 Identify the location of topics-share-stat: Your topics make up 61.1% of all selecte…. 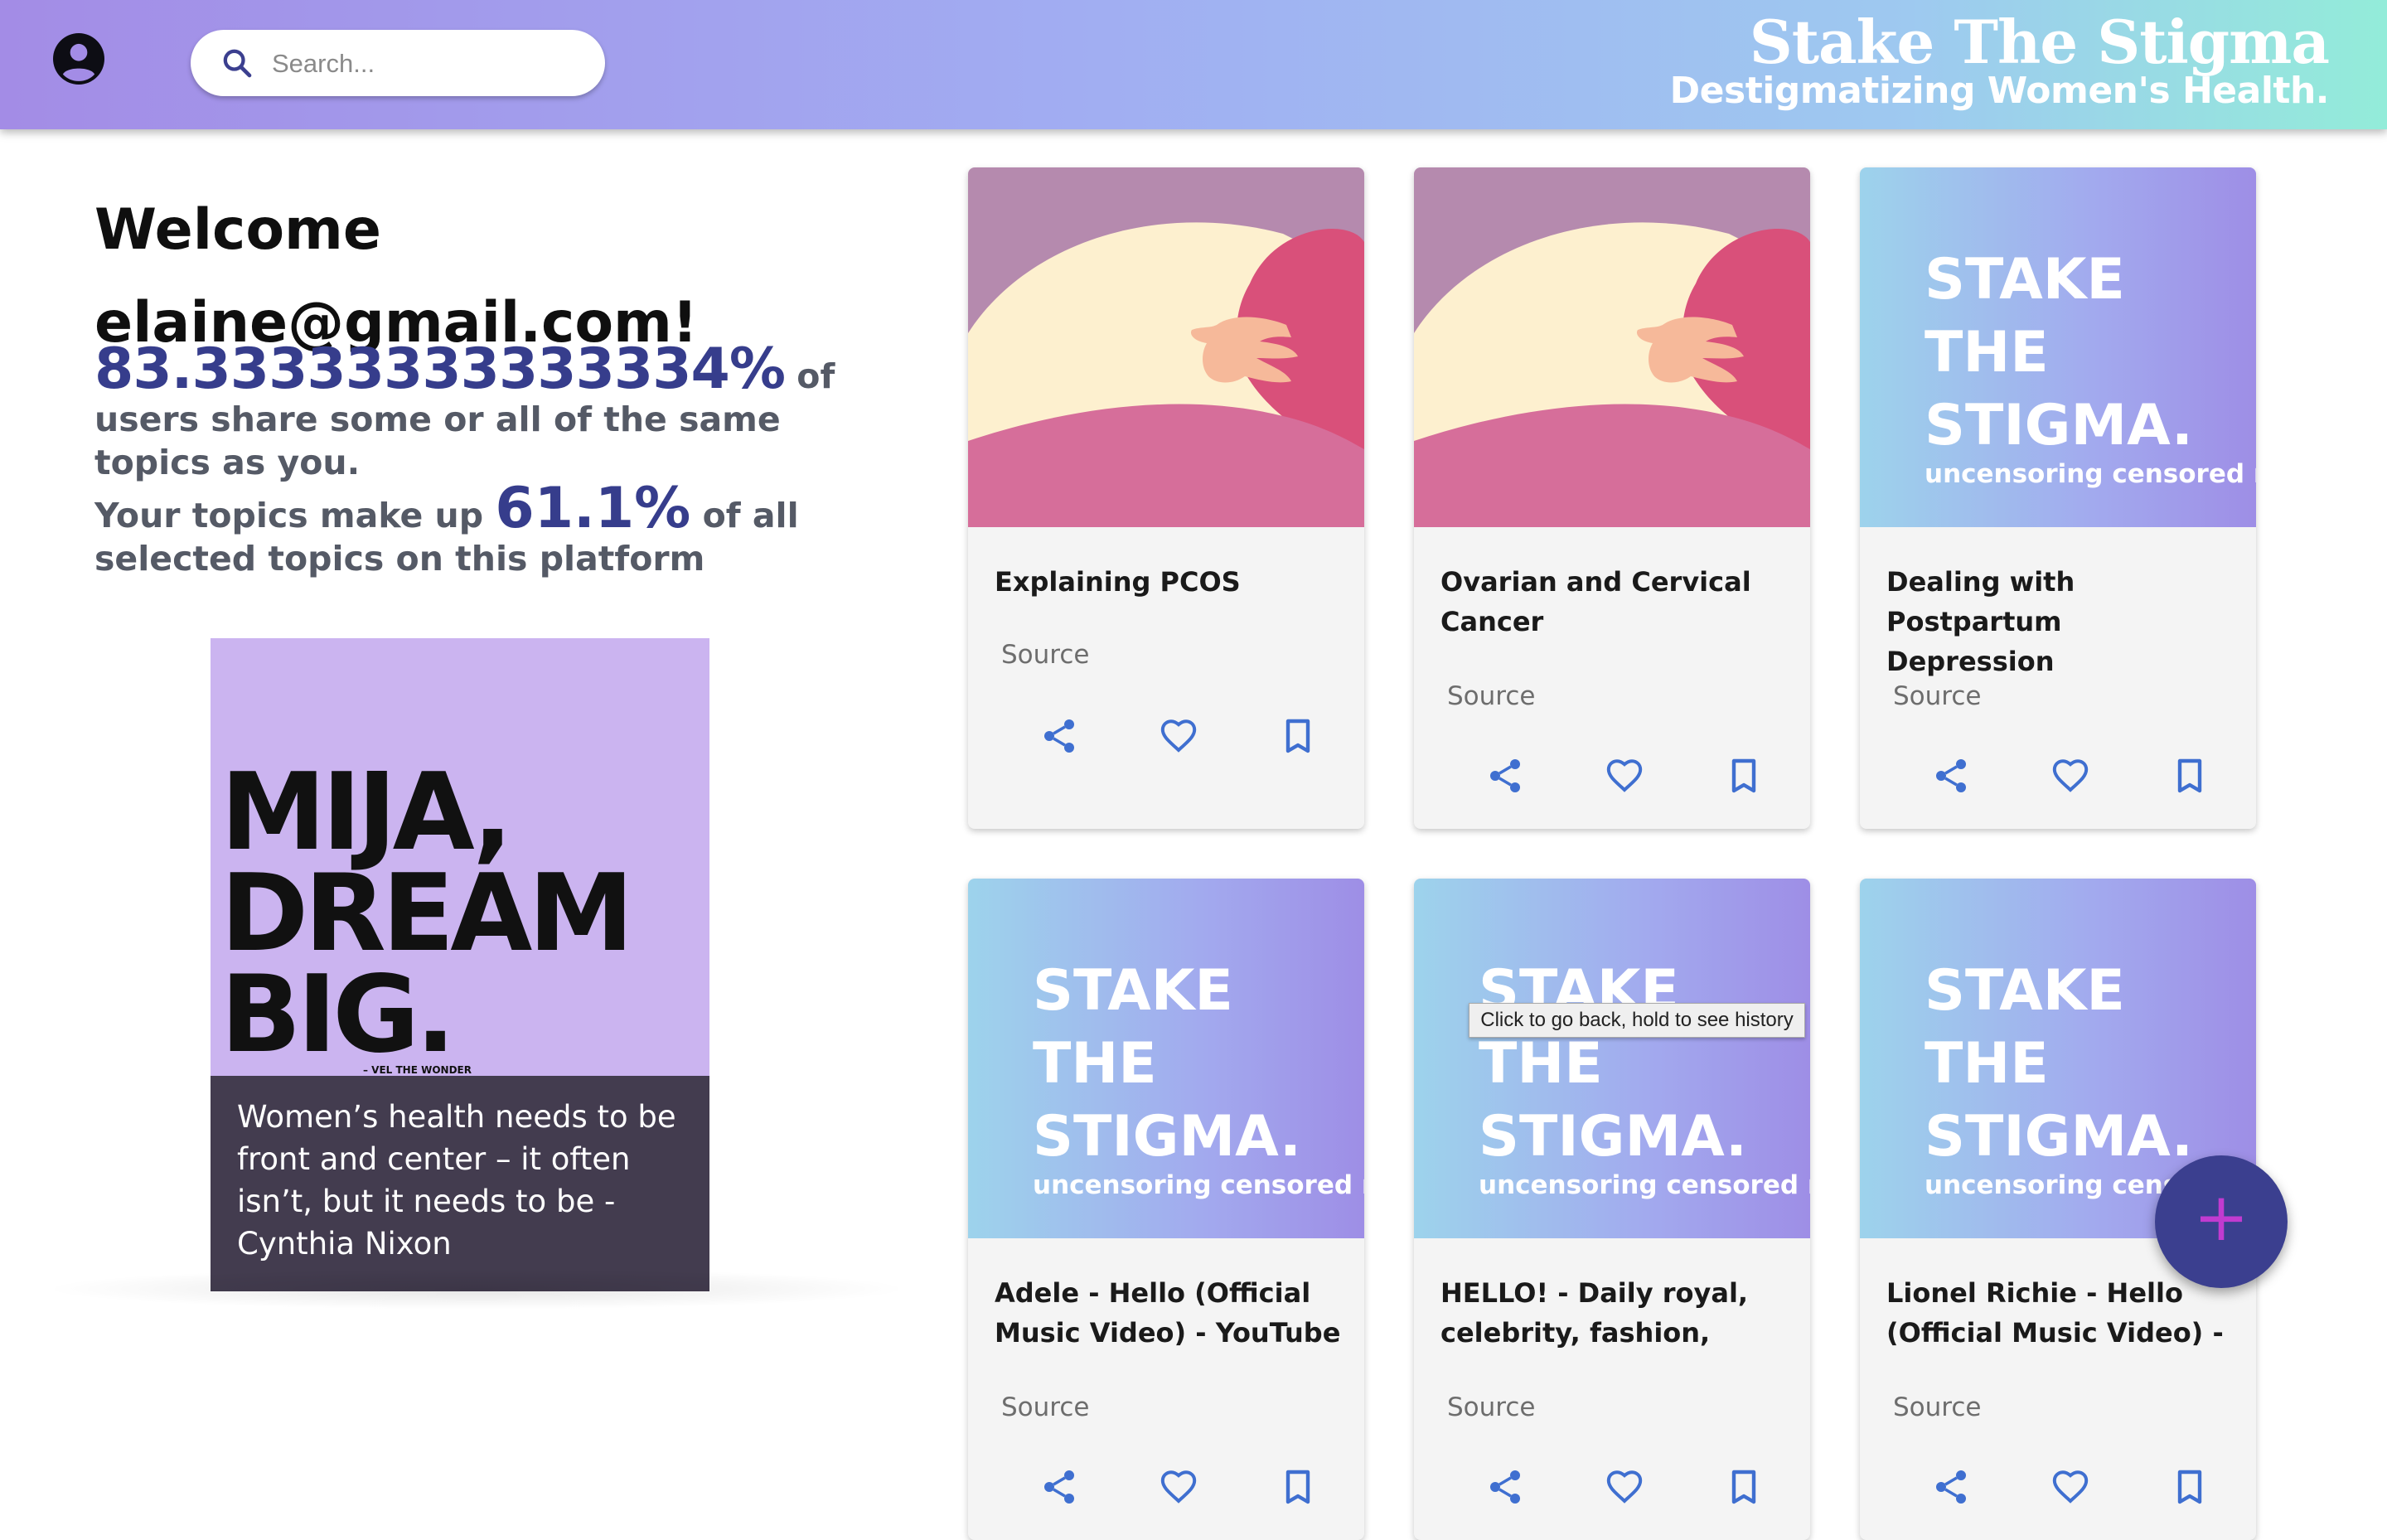
(475, 531).